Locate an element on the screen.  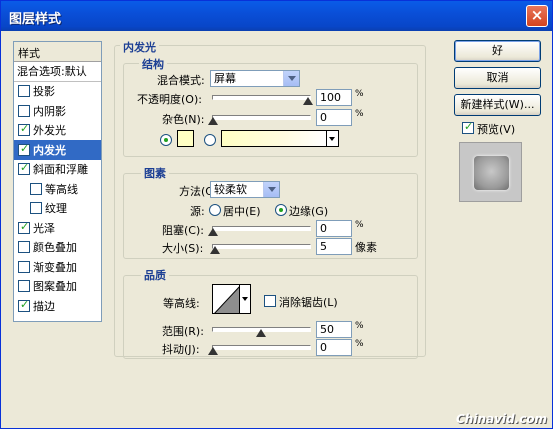
style-item-label: 描边 is located at coordinates (44, 306).